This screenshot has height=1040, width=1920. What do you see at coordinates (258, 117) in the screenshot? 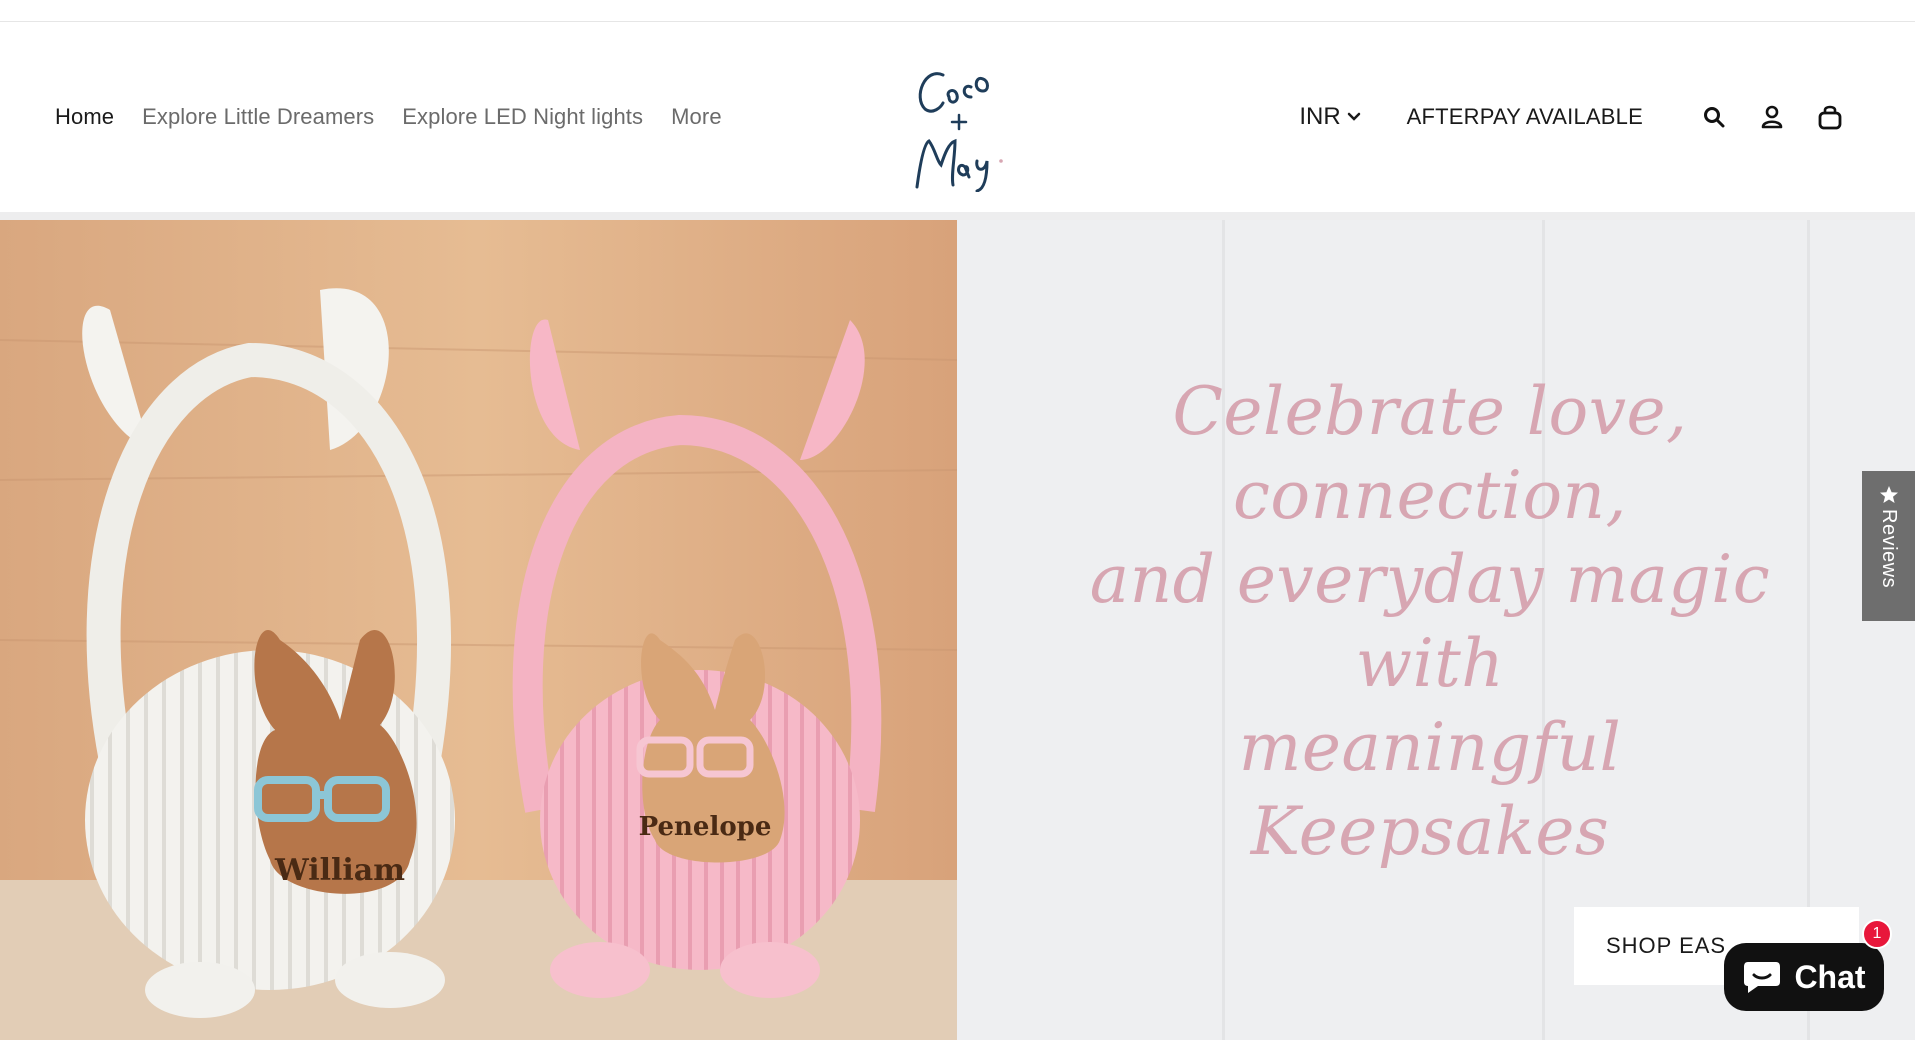
I see `nav-explore-little-dreamers: Explore Little Dreamers` at bounding box center [258, 117].